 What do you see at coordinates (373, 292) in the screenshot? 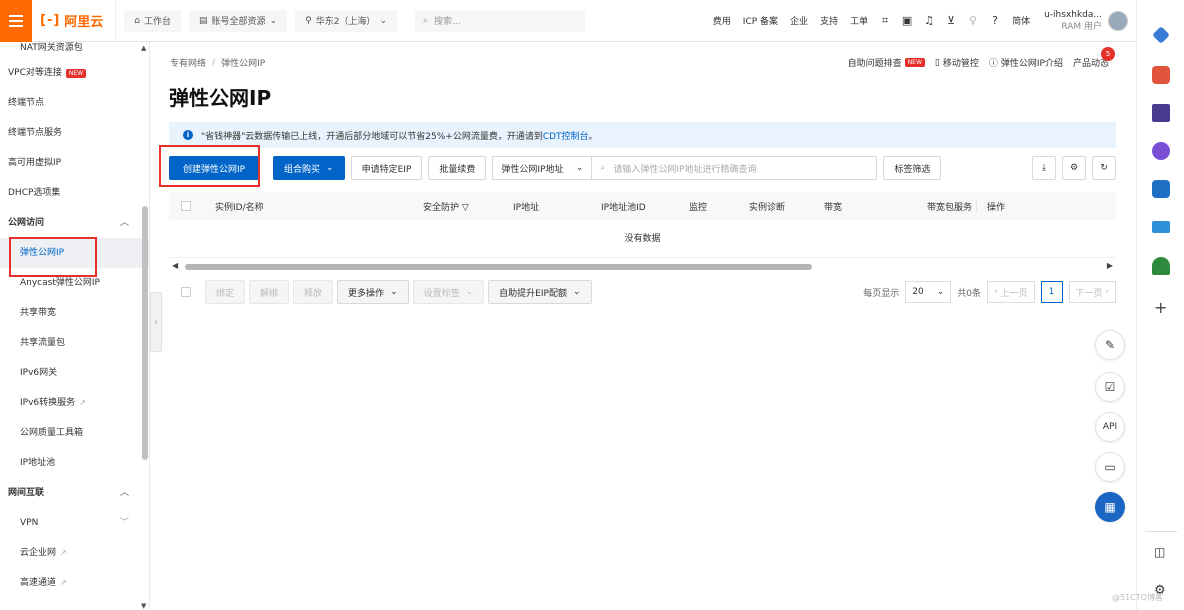
I see `more-actions-button: 更多操作 ⌄` at bounding box center [373, 292].